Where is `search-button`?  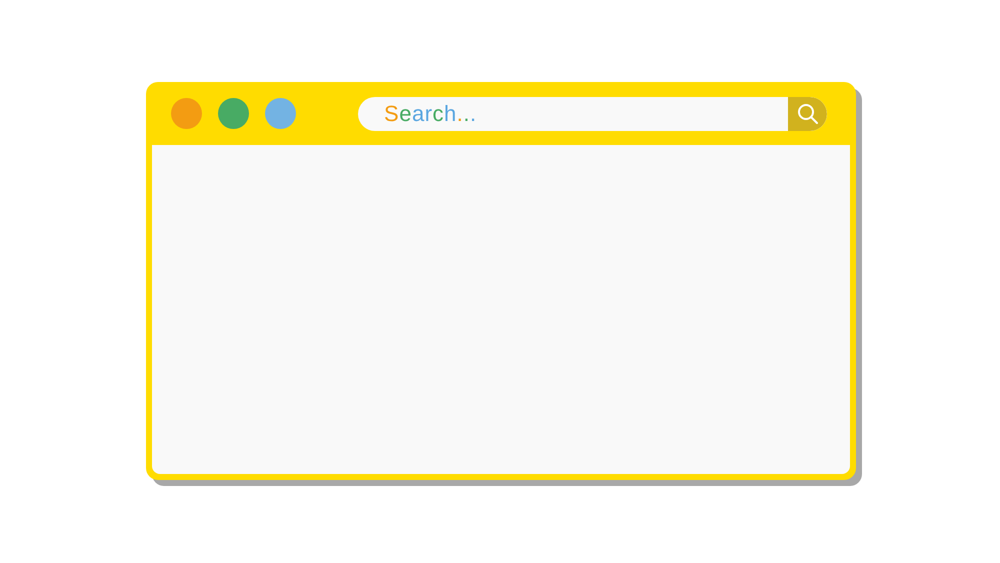 search-button is located at coordinates (807, 113).